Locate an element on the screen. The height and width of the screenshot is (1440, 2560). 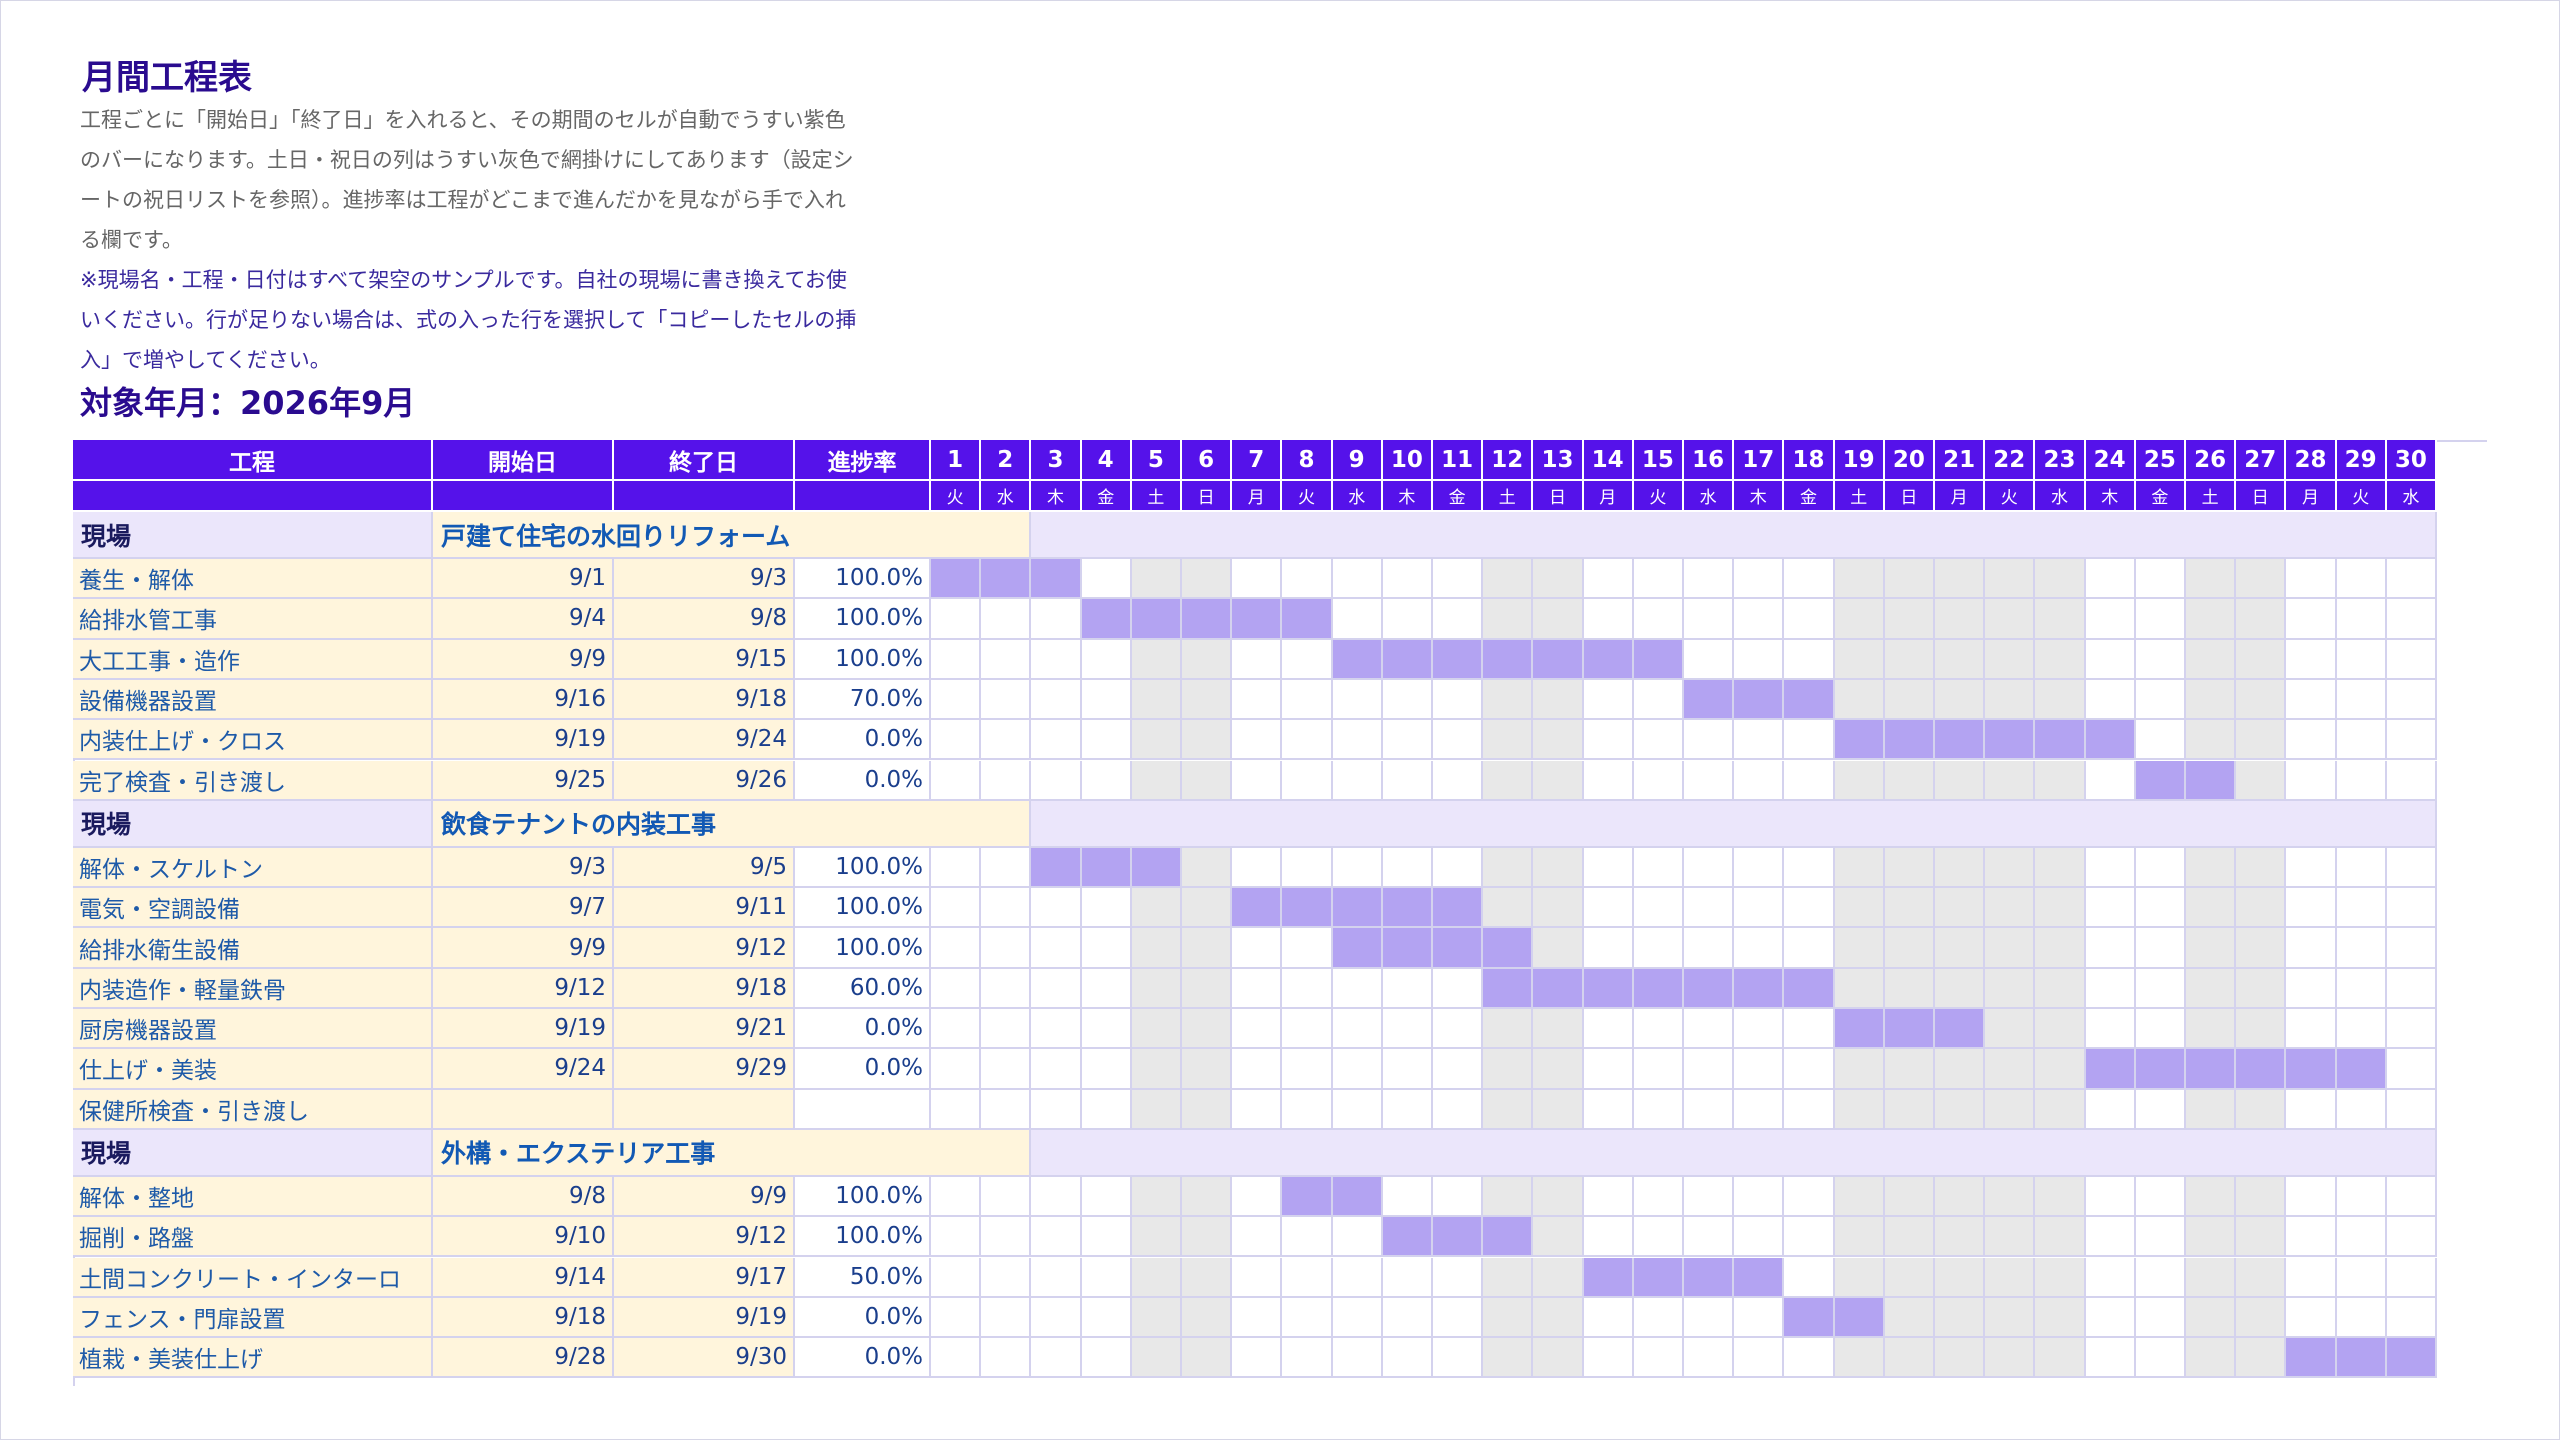
task-start: 9/4 is located at coordinates (523, 619).